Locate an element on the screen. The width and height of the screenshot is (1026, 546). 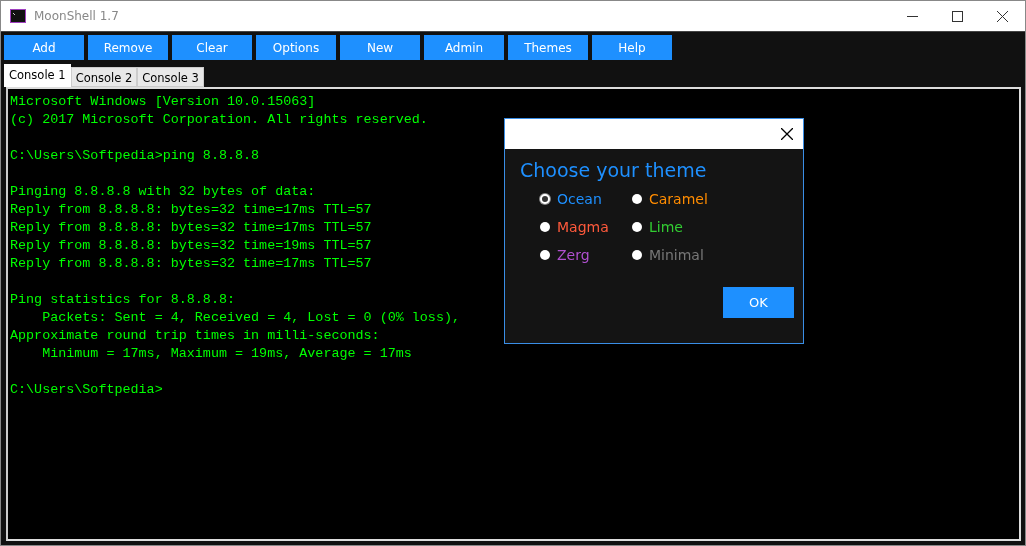
console-tab: Console 1 is located at coordinates (37, 75).